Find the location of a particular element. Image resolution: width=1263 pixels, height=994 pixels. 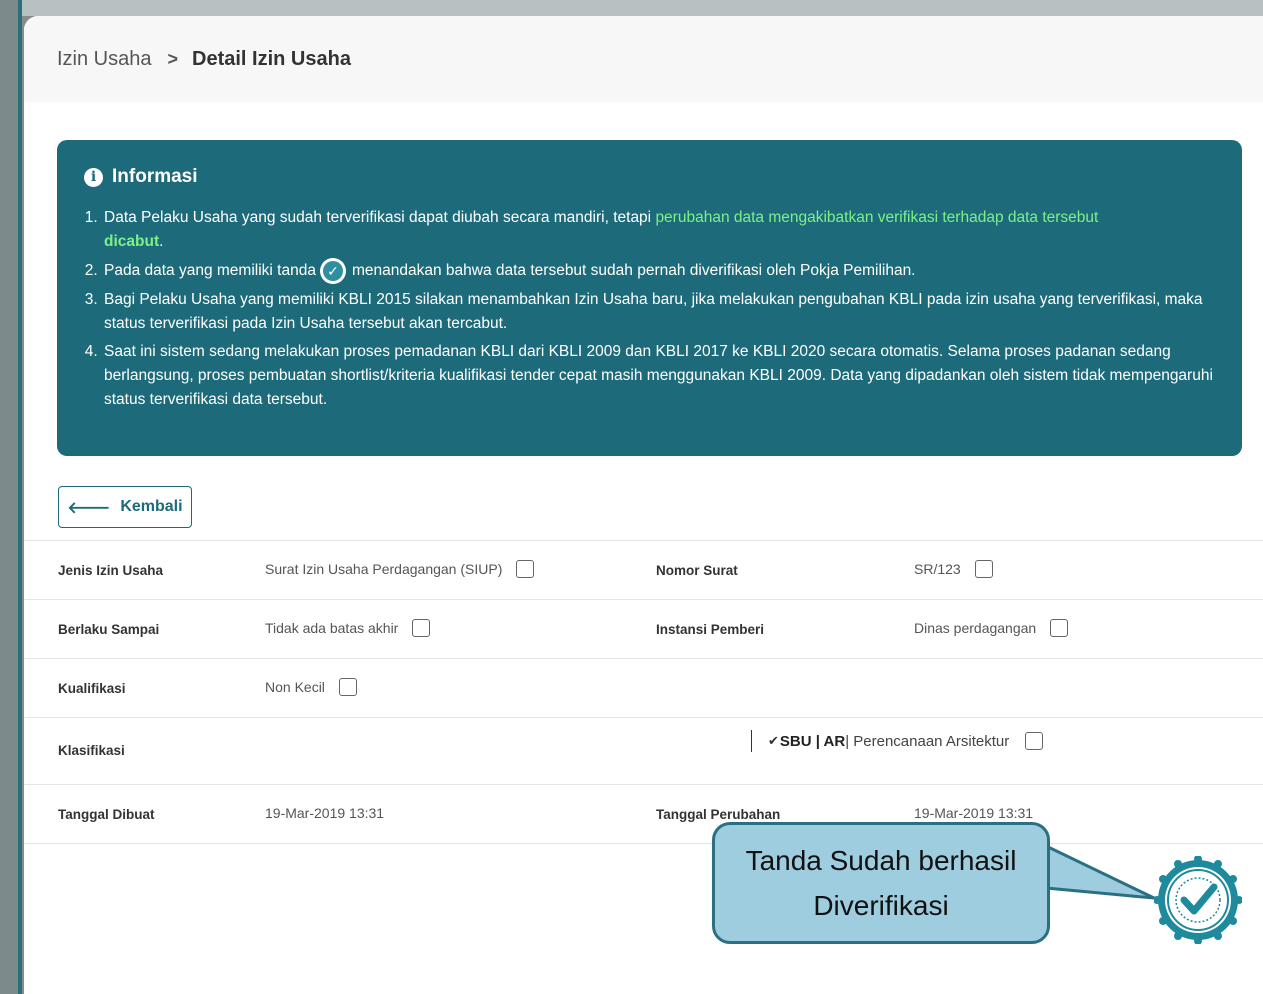

kualifikasi-label: Kualifikasi is located at coordinates (92, 688).